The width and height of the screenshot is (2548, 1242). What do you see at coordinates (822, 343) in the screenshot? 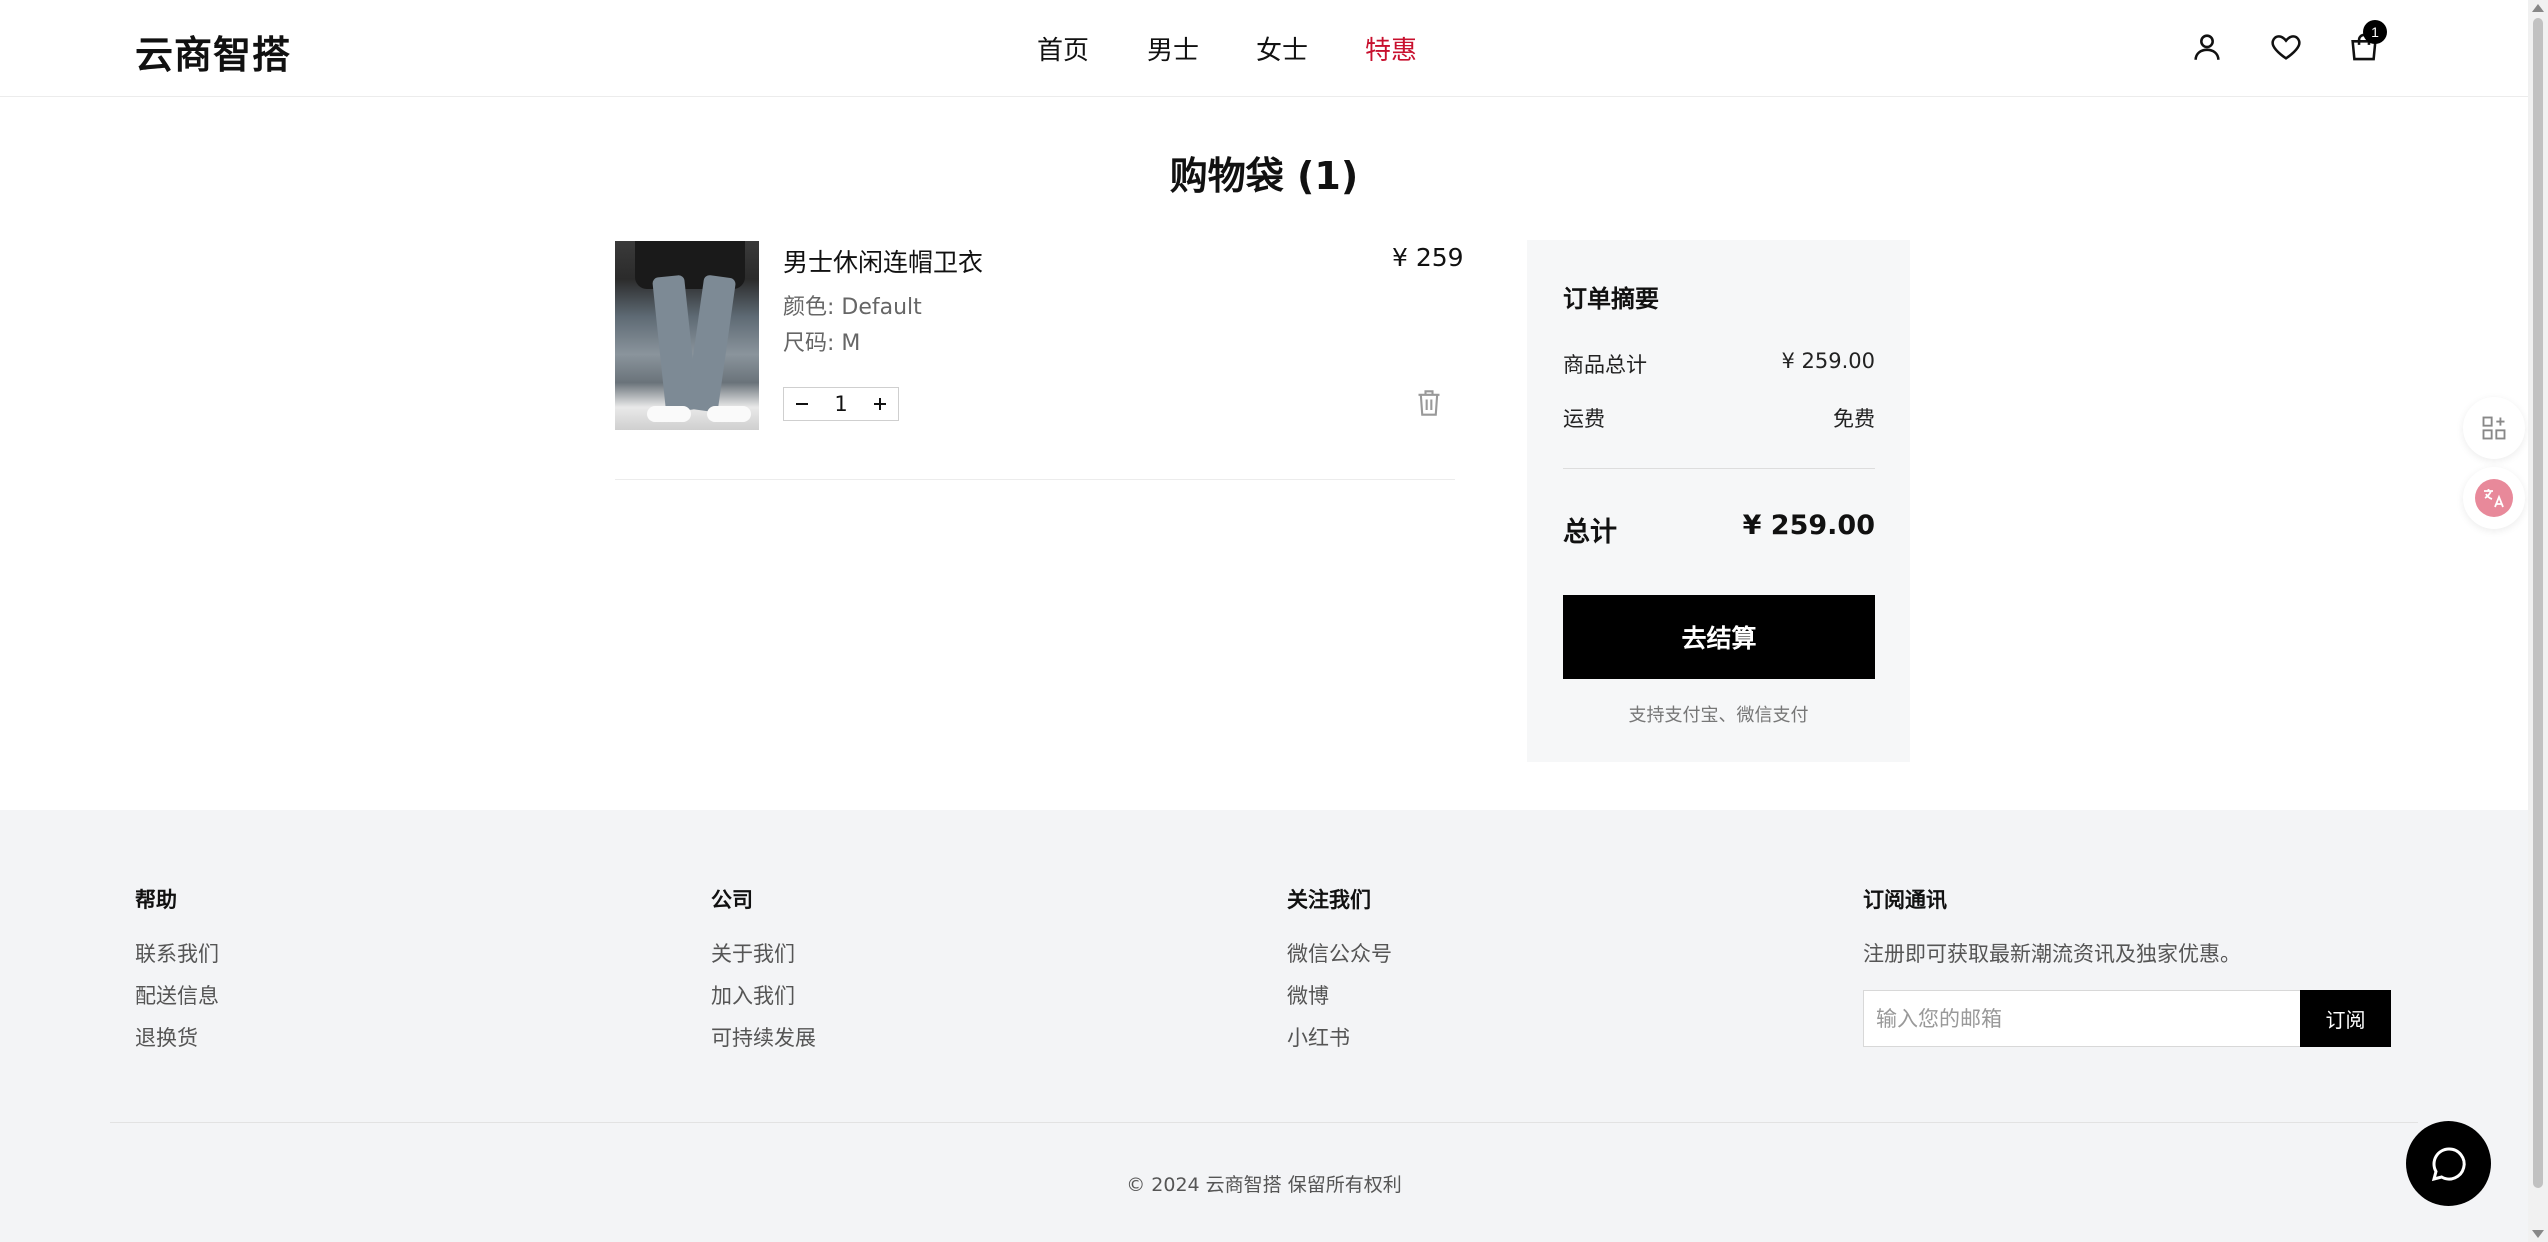
I see `product-size: 尺码: M` at bounding box center [822, 343].